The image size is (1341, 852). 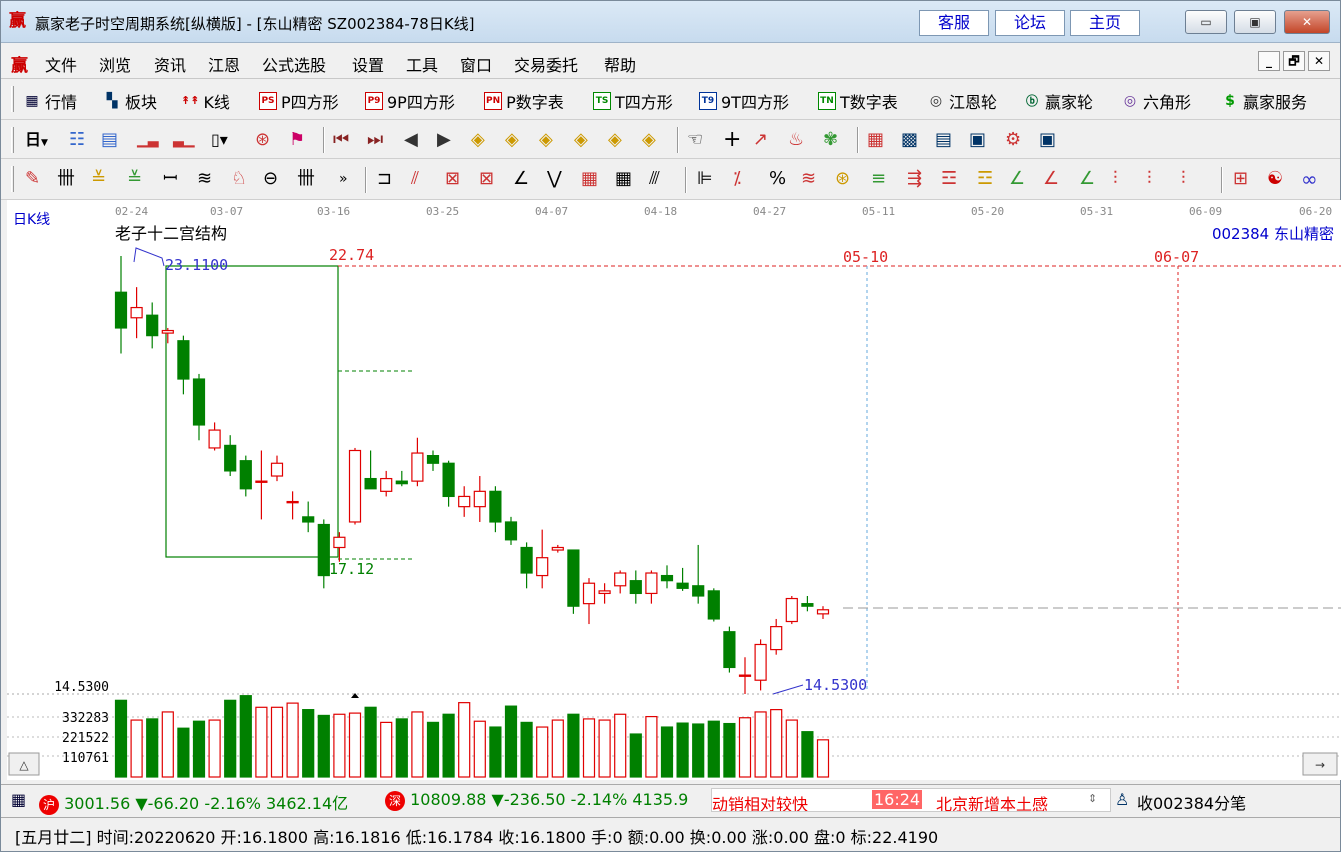 I want to click on v-angle-icon: ⋁, so click(x=554, y=179).